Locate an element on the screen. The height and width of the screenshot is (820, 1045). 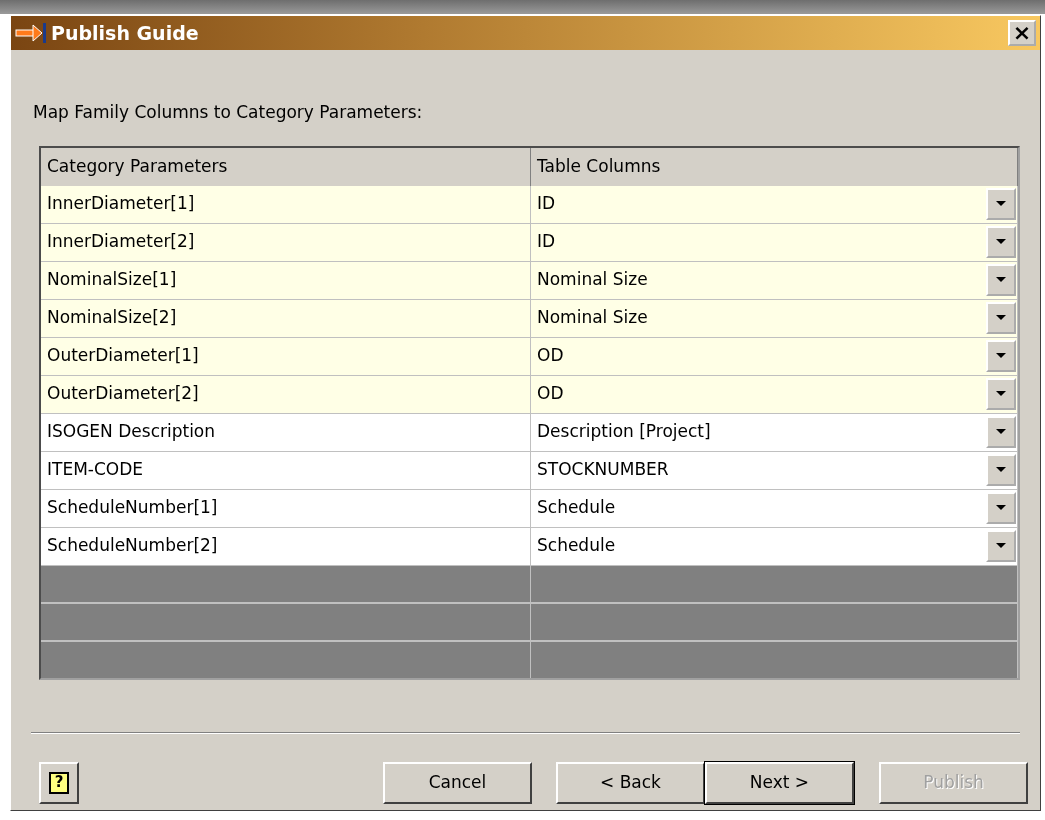
table-cell: NominalSize[2] is located at coordinates (286, 318).